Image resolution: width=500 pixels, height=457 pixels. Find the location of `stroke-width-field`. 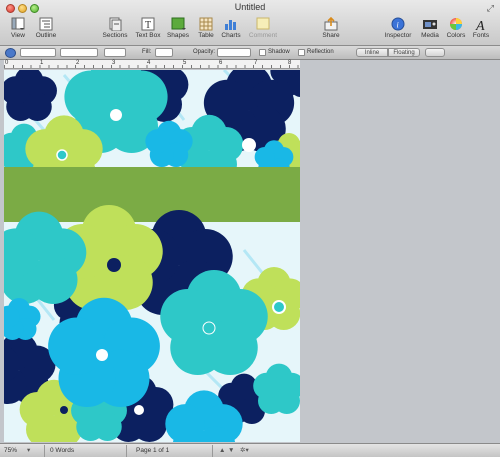

stroke-width-field is located at coordinates (115, 52).